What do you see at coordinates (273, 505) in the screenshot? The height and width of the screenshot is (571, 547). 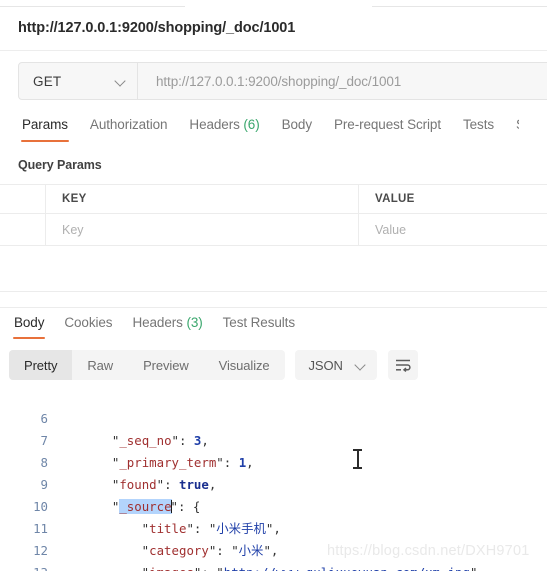 I see `code-line: 10 "title": "小米手机",` at bounding box center [273, 505].